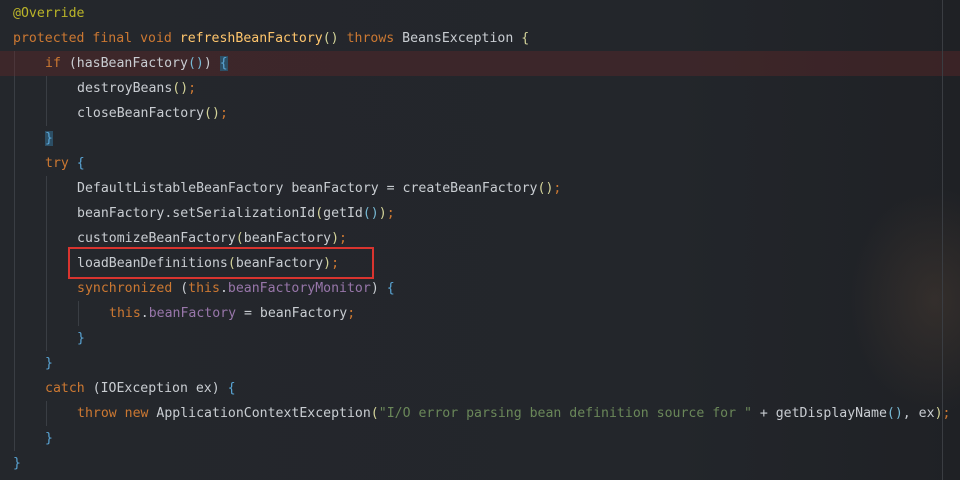 The image size is (960, 480). I want to click on code-token: destroyBeans, so click(125, 88).